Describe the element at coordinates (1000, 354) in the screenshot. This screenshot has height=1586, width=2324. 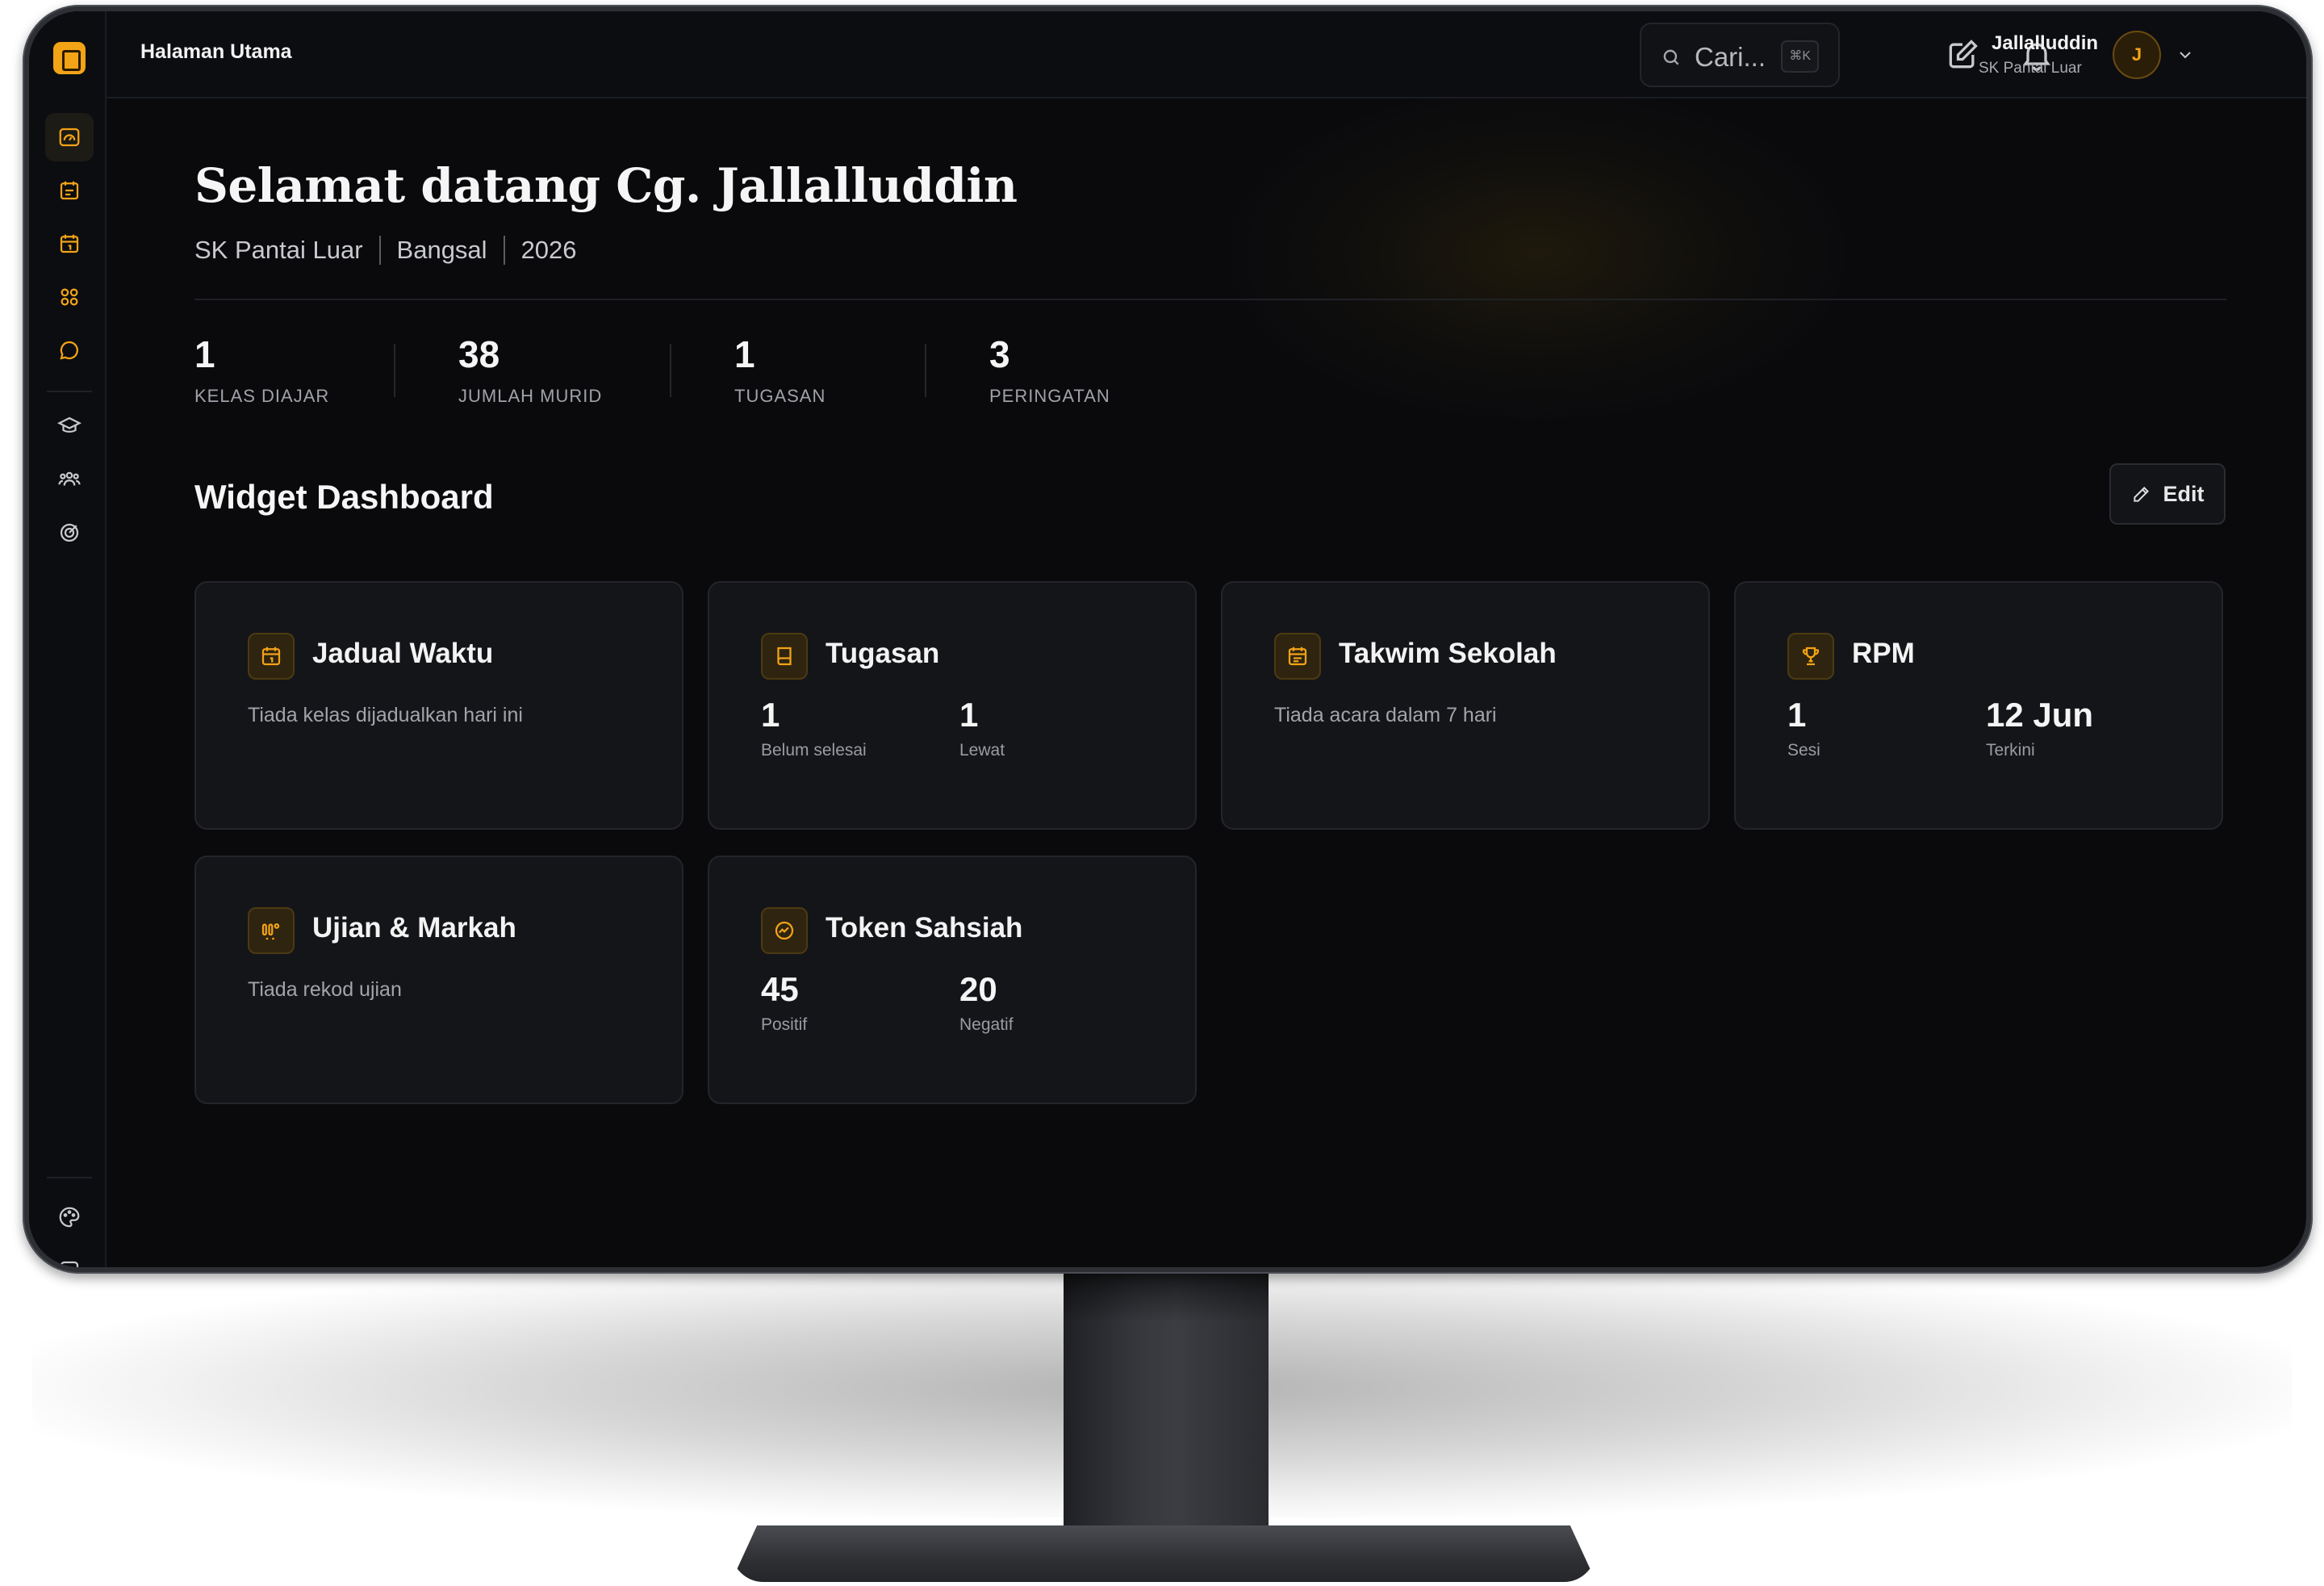
I see `stat-value: 3` at that location.